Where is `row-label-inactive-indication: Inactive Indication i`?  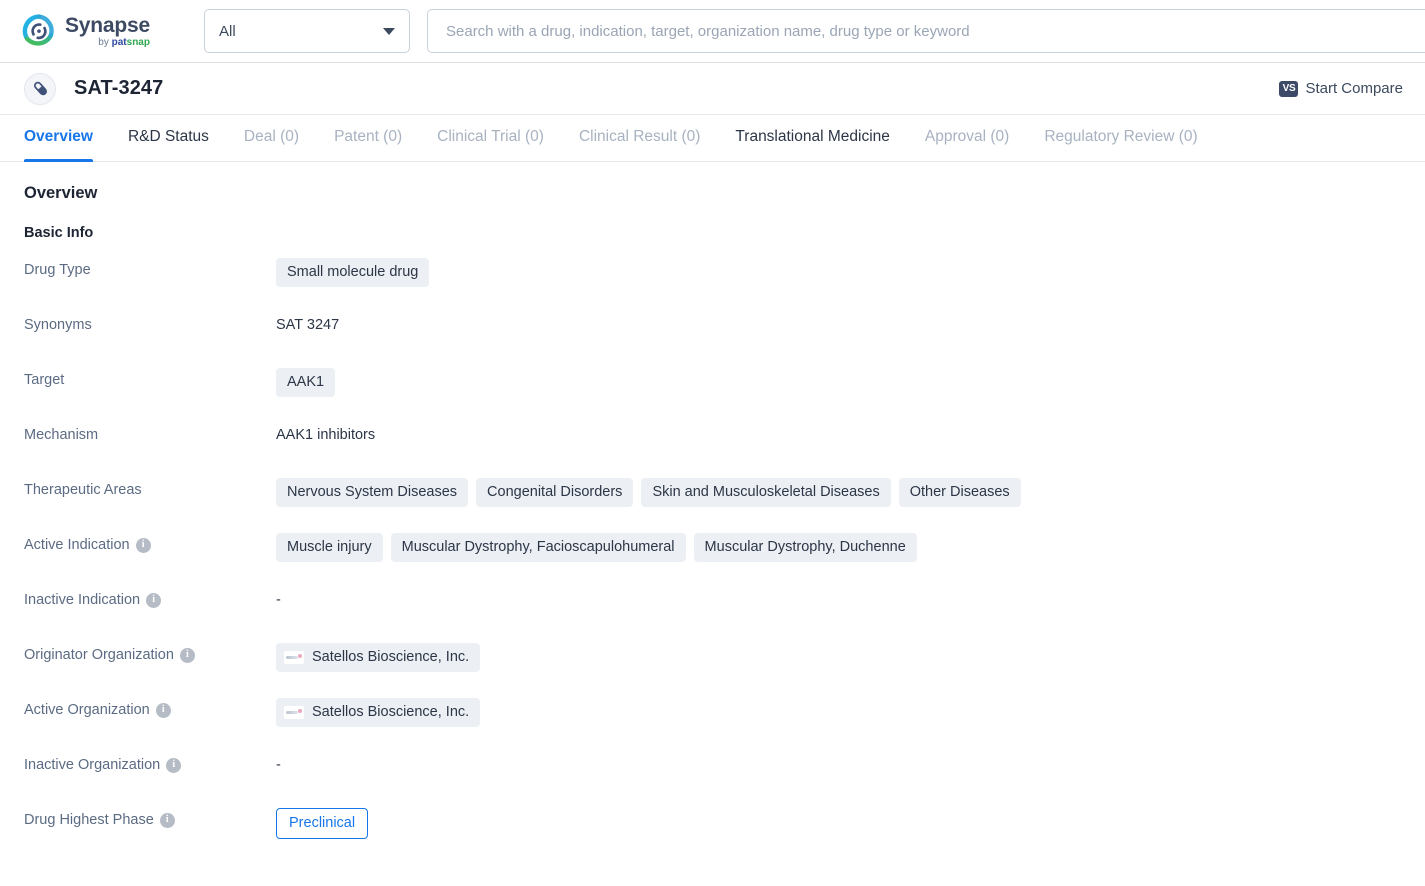 row-label-inactive-indication: Inactive Indication i is located at coordinates (150, 597).